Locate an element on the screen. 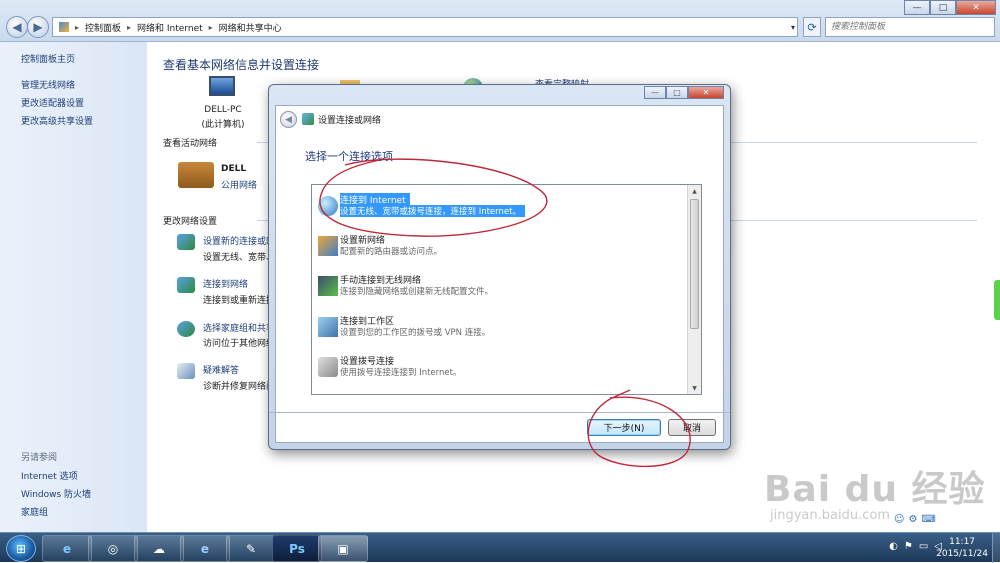 Image resolution: width=1000 pixels, height=563 pixels. scroll-thumb is located at coordinates (694, 264).